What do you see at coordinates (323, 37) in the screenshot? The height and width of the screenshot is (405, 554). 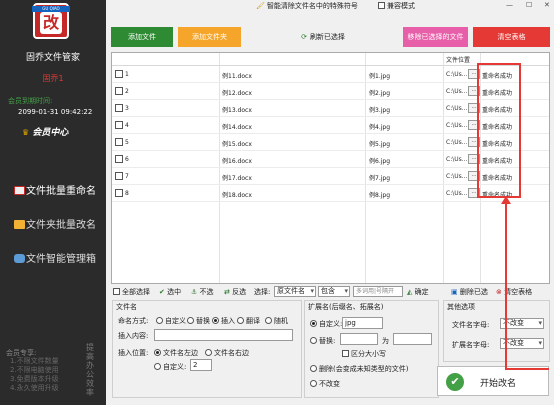 I see `refresh-button: ⟳ 刷新已选择` at bounding box center [323, 37].